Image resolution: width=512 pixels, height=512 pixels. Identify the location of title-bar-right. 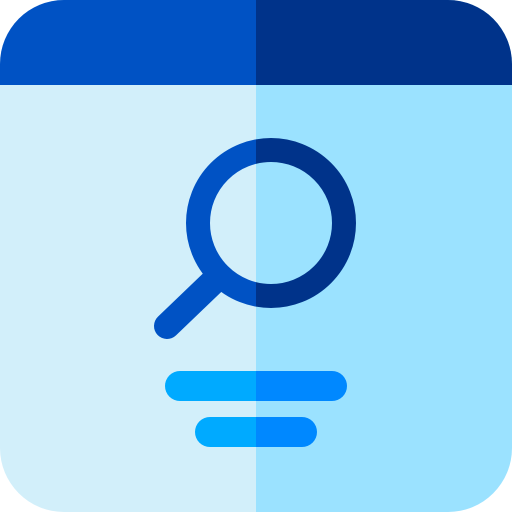
(384, 42).